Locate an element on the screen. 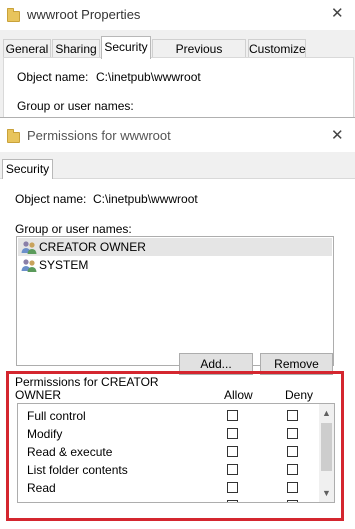 The height and width of the screenshot is (529, 355). permission-row-read: Read is located at coordinates (168, 488).